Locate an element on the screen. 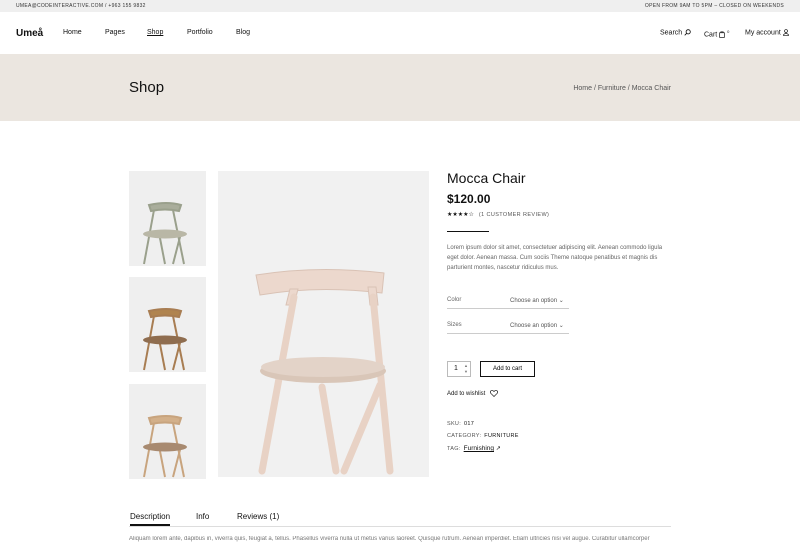 This screenshot has height=546, width=800. product-thumbnail-wood is located at coordinates (167, 324).